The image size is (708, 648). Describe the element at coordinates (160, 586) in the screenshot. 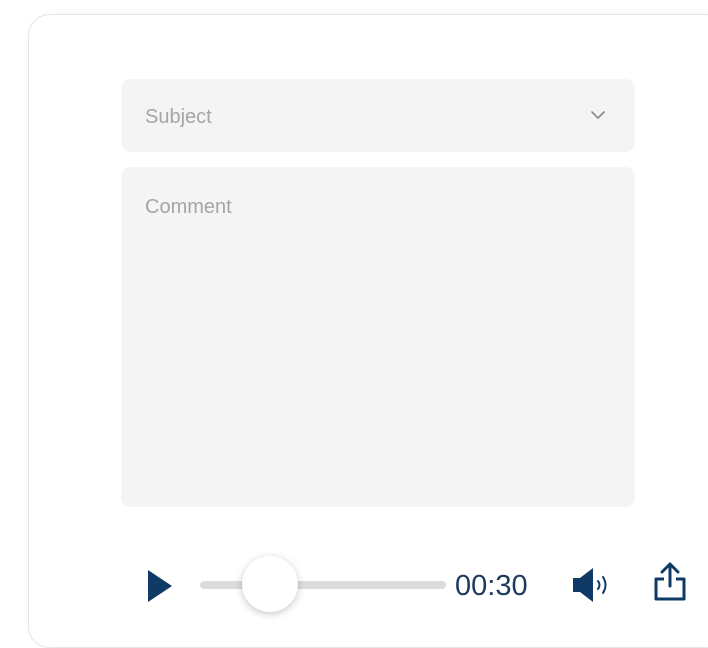

I see `play-icon` at that location.